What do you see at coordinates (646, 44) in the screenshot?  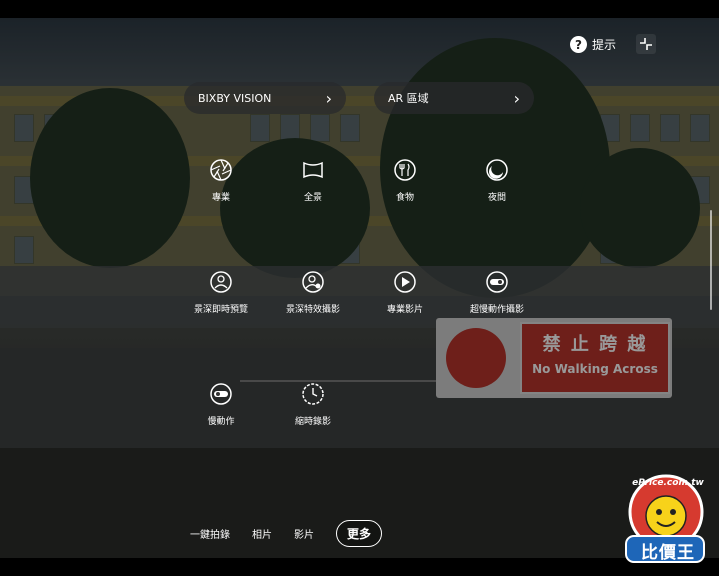 I see `collapse-icon` at bounding box center [646, 44].